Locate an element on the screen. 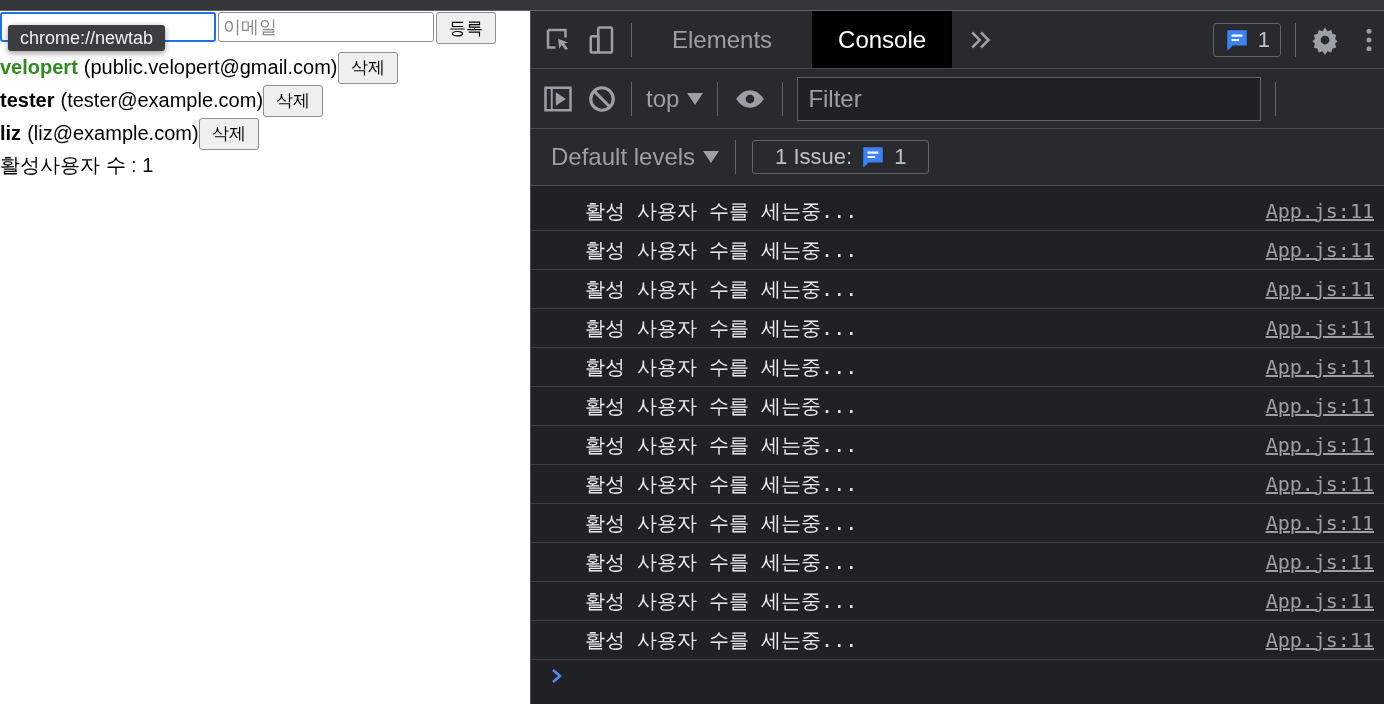  email-field: 이메일 is located at coordinates (326, 27).